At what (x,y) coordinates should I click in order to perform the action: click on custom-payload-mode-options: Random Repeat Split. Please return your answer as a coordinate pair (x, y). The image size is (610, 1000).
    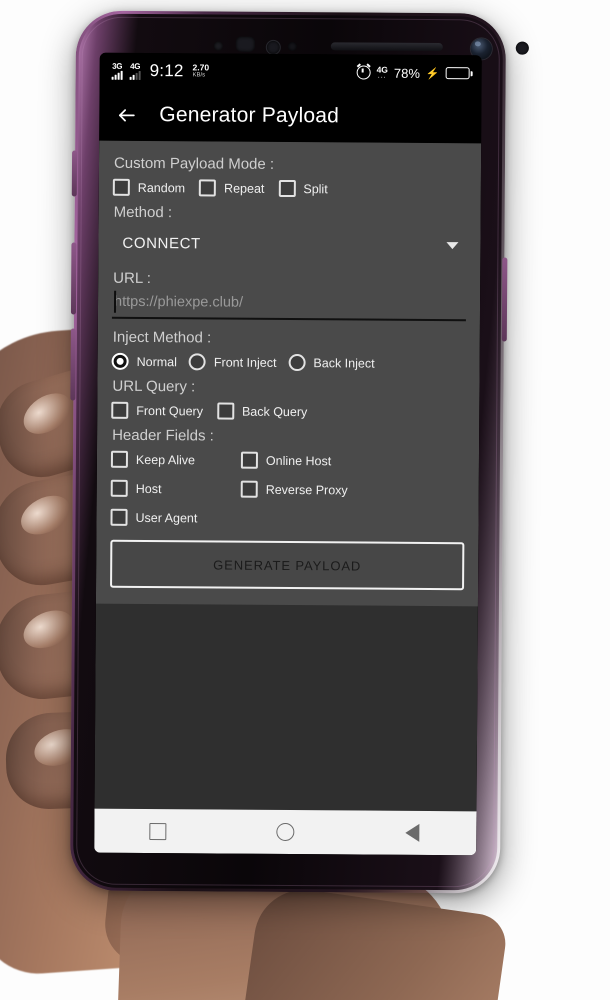
    Looking at the image, I should click on (289, 188).